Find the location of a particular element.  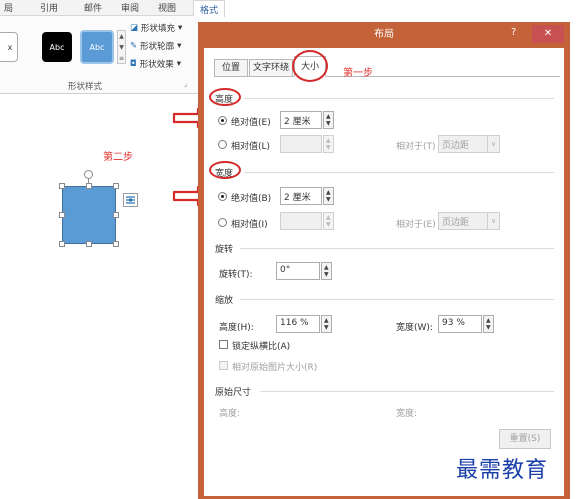

ribbon-tab-format: 格式 is located at coordinates (209, 8).